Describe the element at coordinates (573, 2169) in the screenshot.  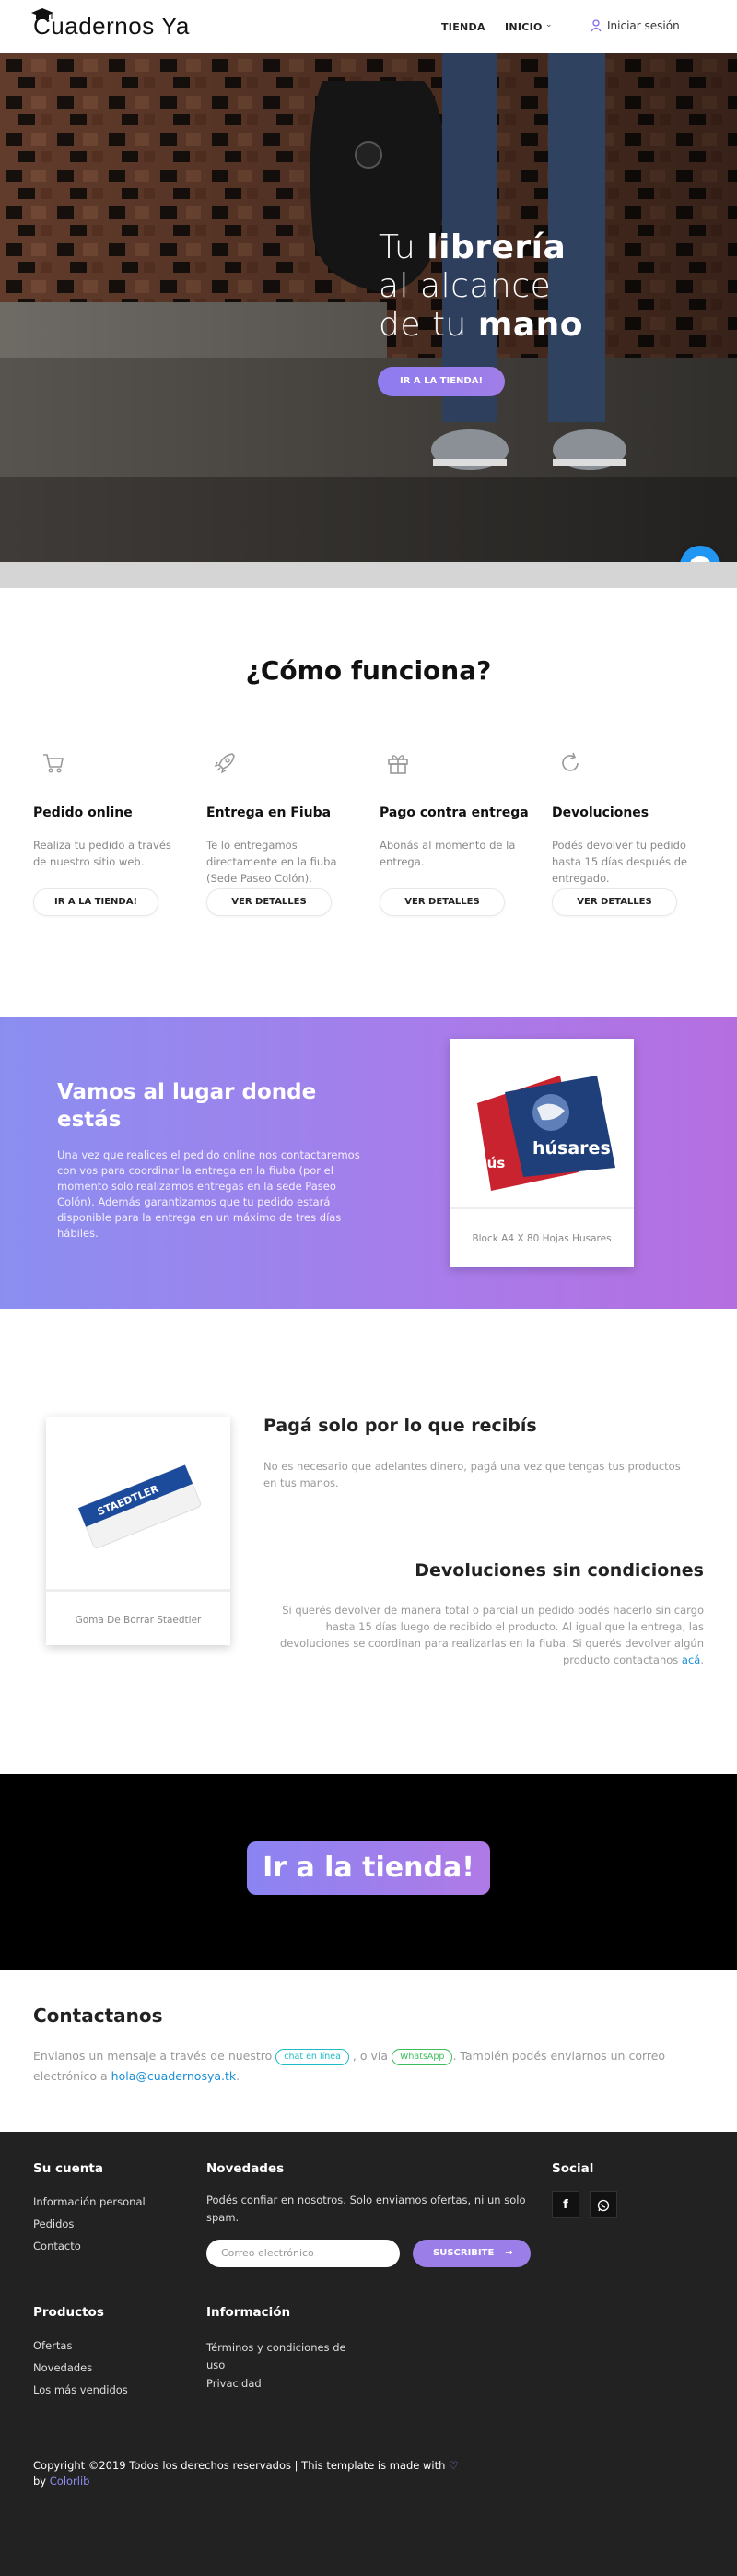
I see `footer-social-title: Social` at that location.